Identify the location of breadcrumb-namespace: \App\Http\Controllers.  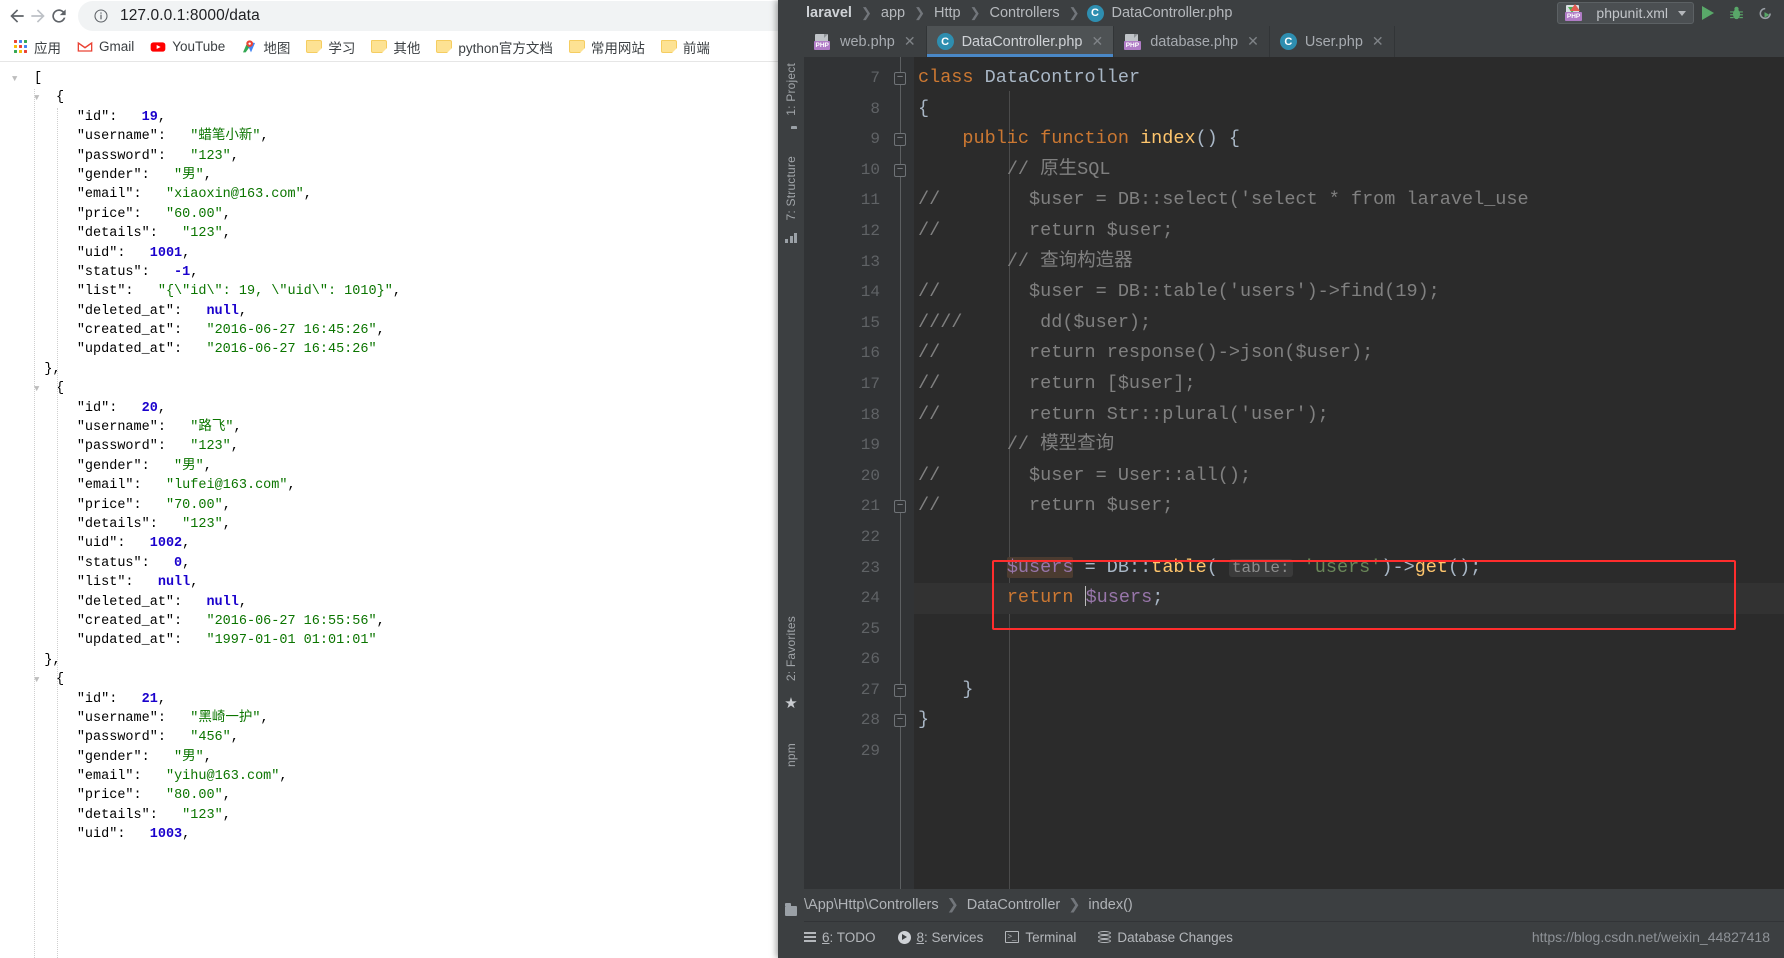
(871, 905).